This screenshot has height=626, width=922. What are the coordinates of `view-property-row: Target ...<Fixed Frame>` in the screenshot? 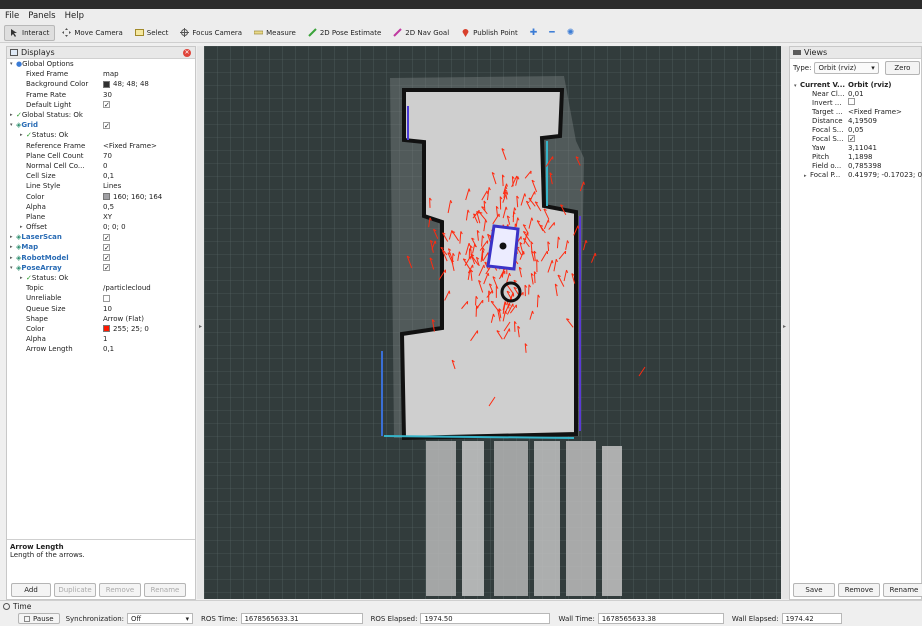 It's located at (856, 111).